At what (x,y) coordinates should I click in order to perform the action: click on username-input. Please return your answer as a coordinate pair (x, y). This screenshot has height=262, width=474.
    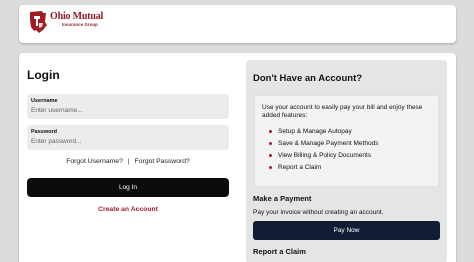
    Looking at the image, I should click on (127, 110).